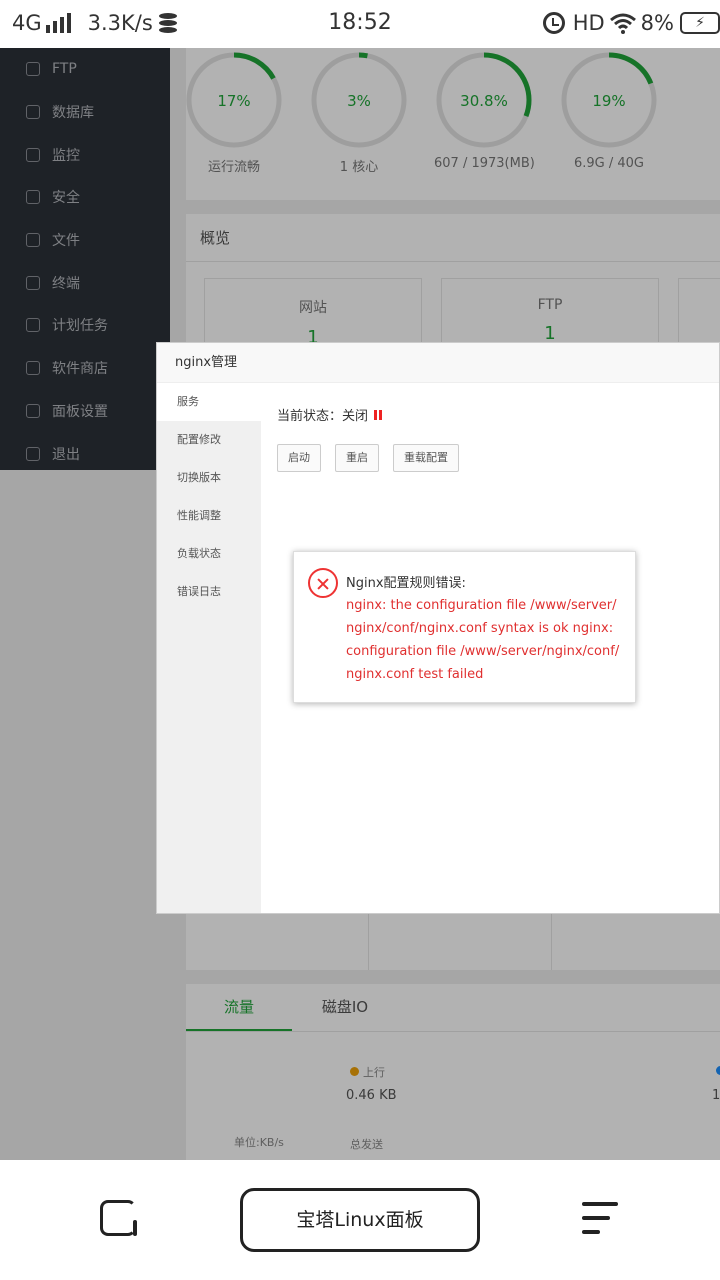  Describe the element at coordinates (622, 23) in the screenshot. I see `wifi-icon` at that location.